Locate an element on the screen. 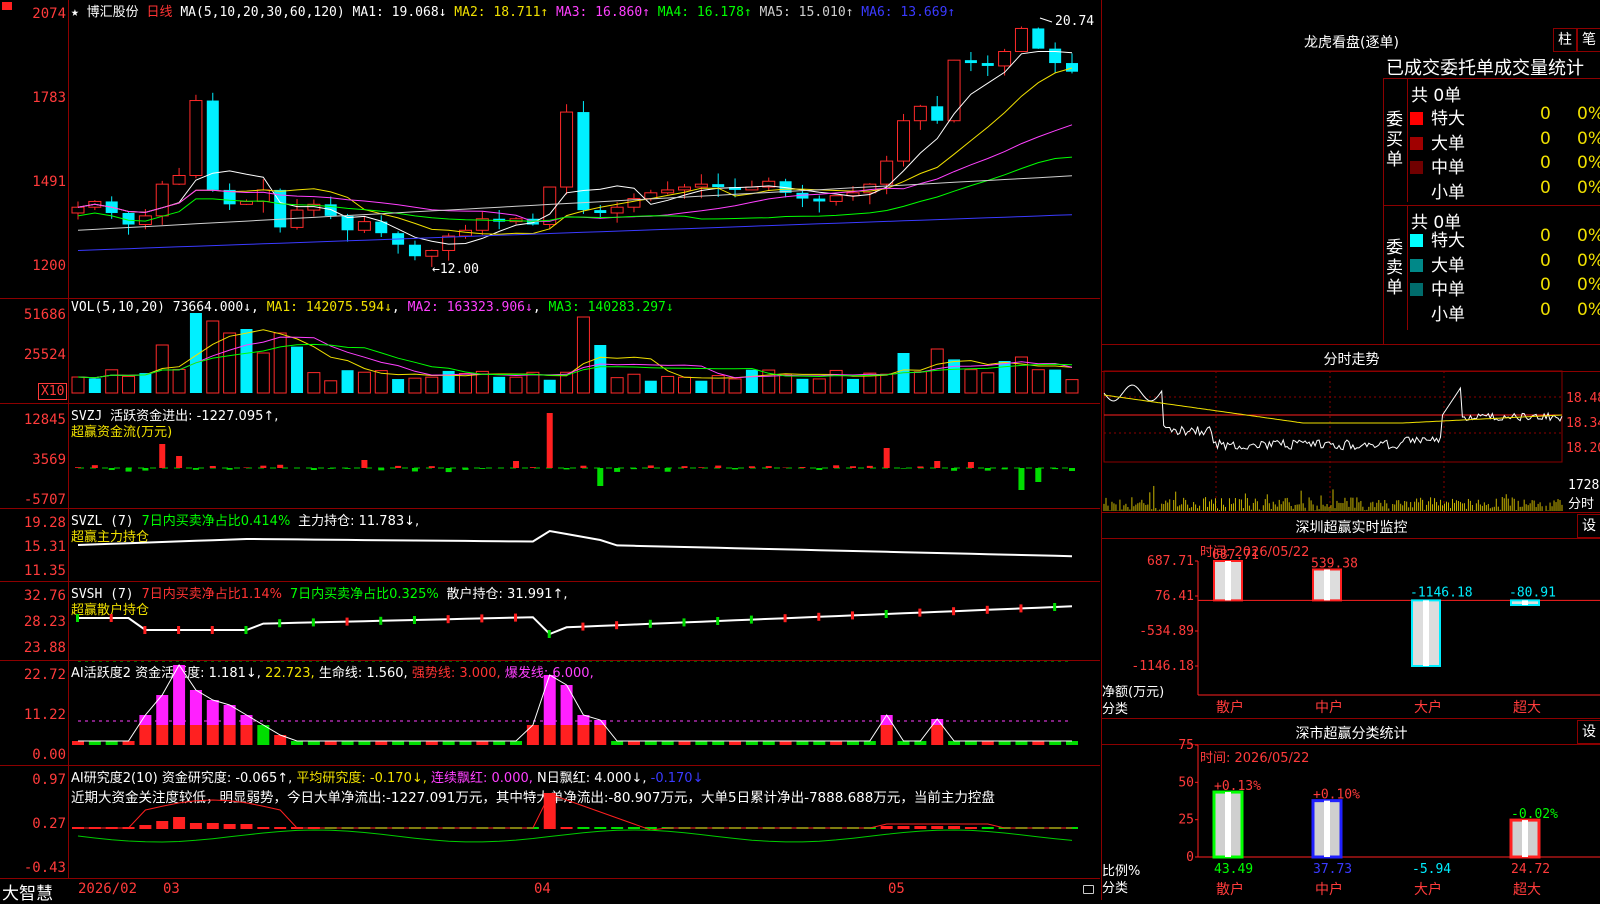  sell-orders-label: 委卖单 is located at coordinates (1395, 268).